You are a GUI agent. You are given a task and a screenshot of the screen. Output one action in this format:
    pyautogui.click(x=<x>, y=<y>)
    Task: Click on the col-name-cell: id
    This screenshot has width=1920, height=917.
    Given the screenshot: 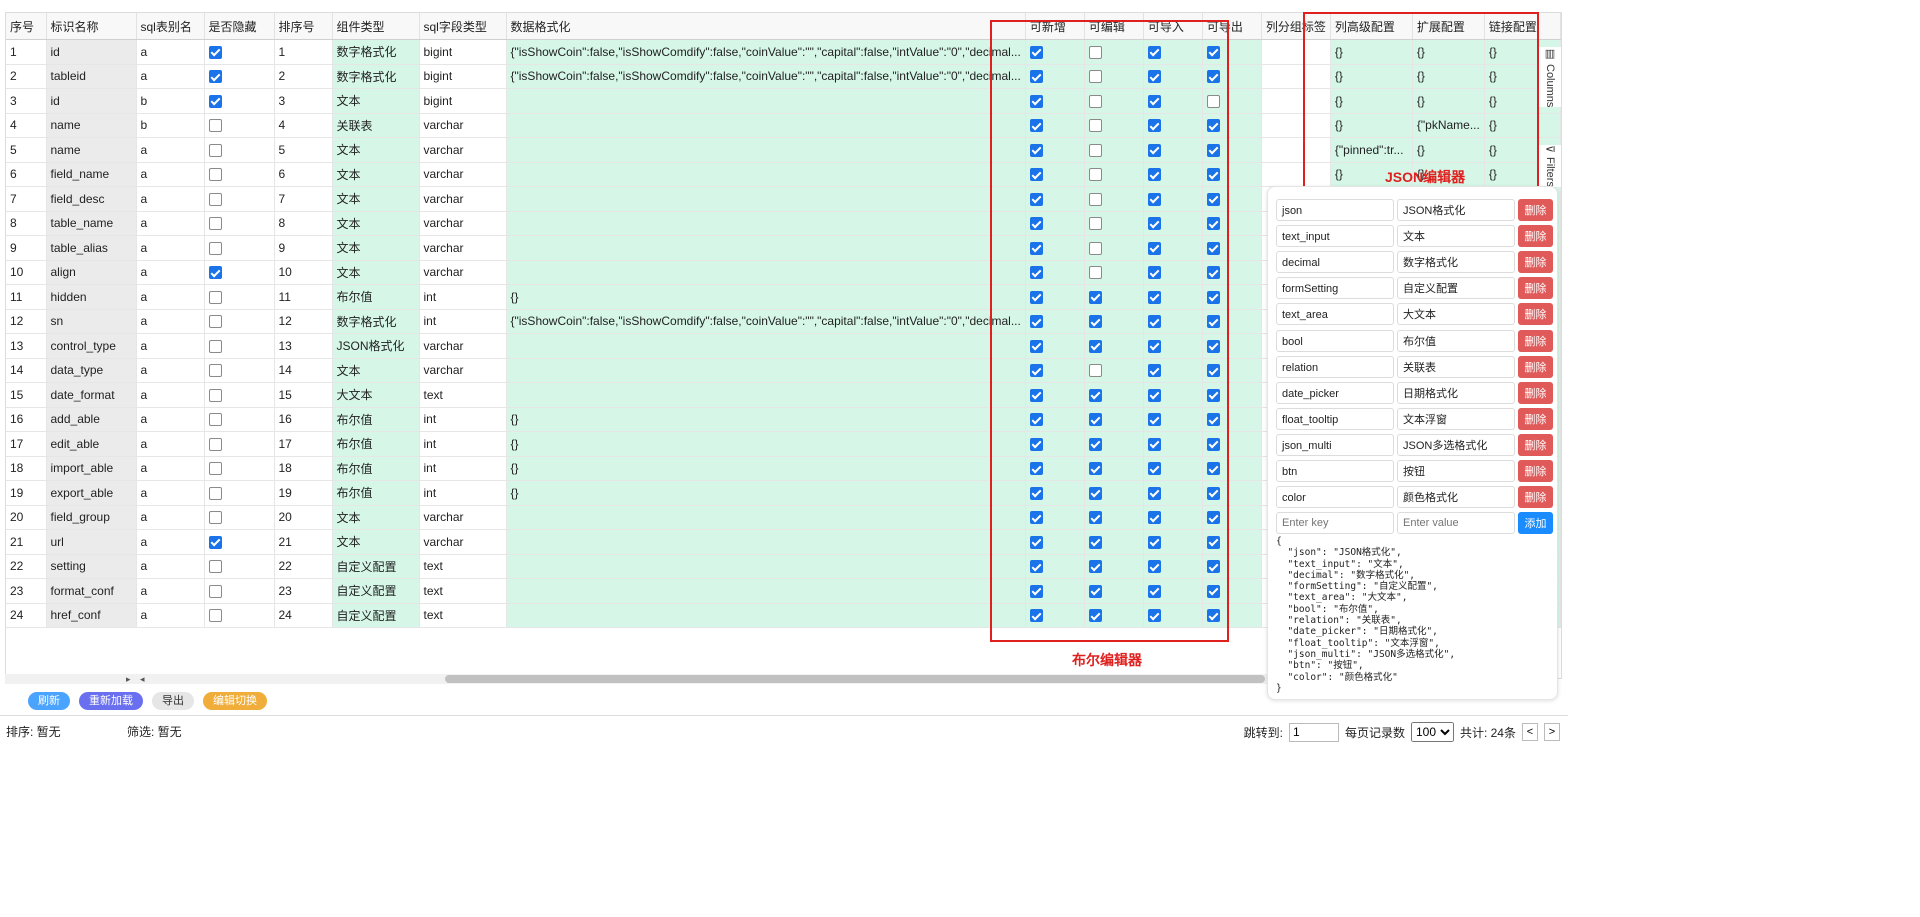 What is the action you would take?
    pyautogui.click(x=91, y=101)
    